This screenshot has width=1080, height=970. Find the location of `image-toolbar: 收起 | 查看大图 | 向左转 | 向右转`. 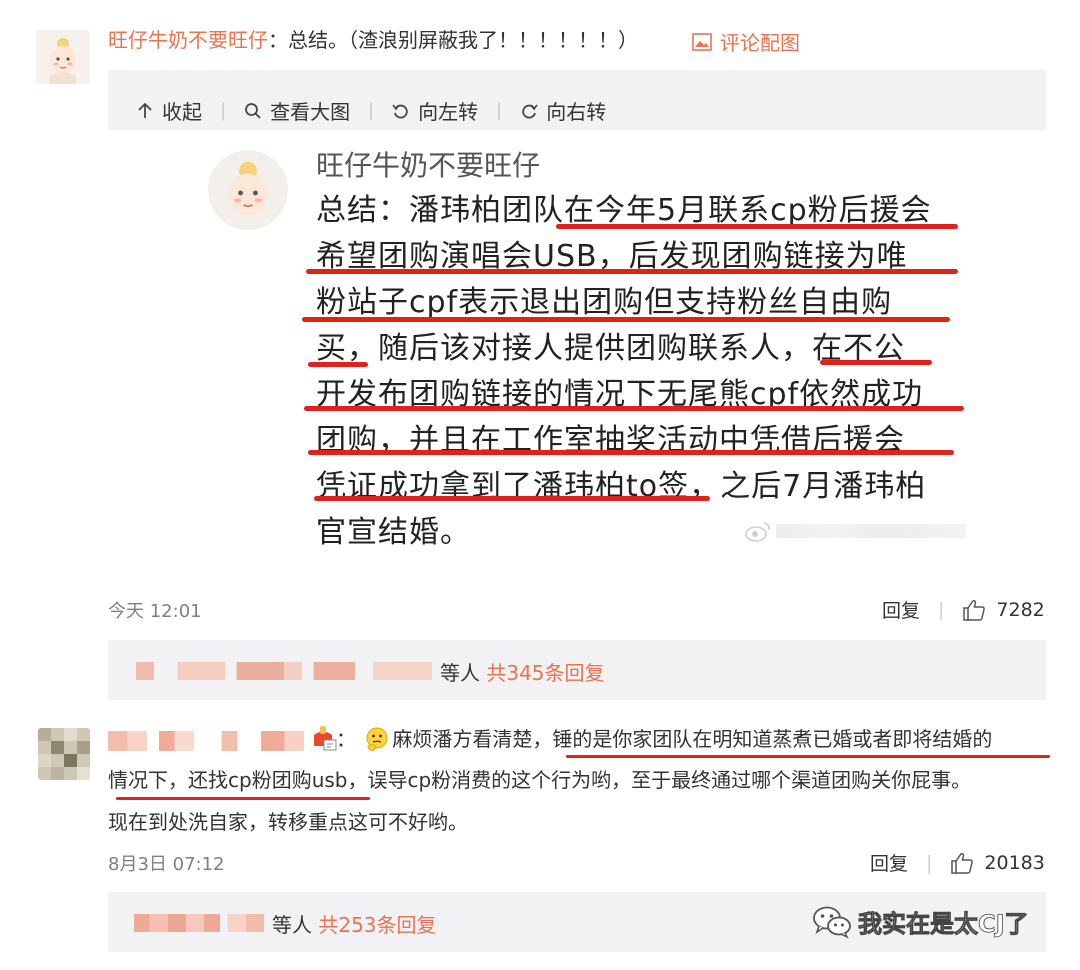

image-toolbar: 收起 | 查看大图 | 向左转 | 向右转 is located at coordinates (371, 110).